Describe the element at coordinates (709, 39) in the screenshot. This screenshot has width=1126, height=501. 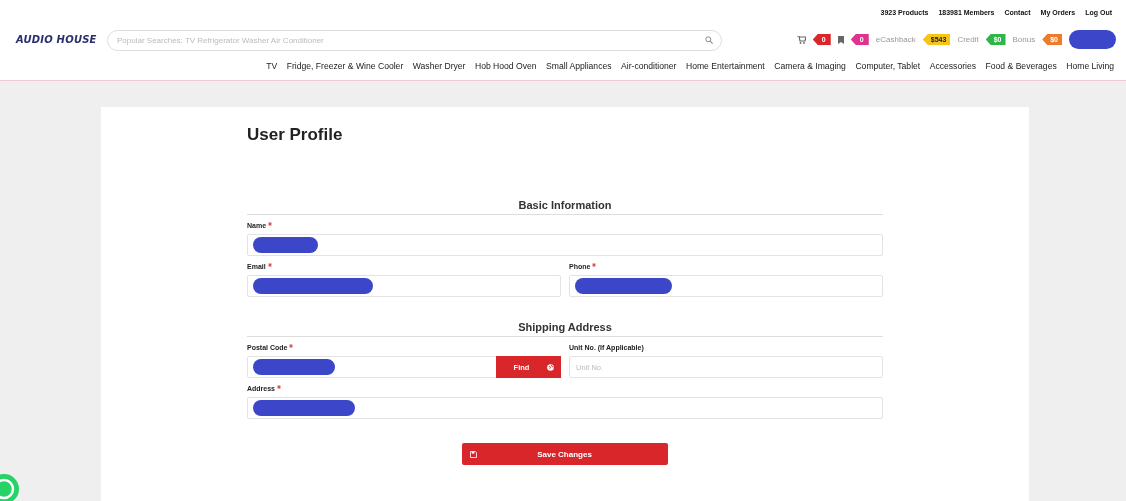
I see `search-icon` at that location.